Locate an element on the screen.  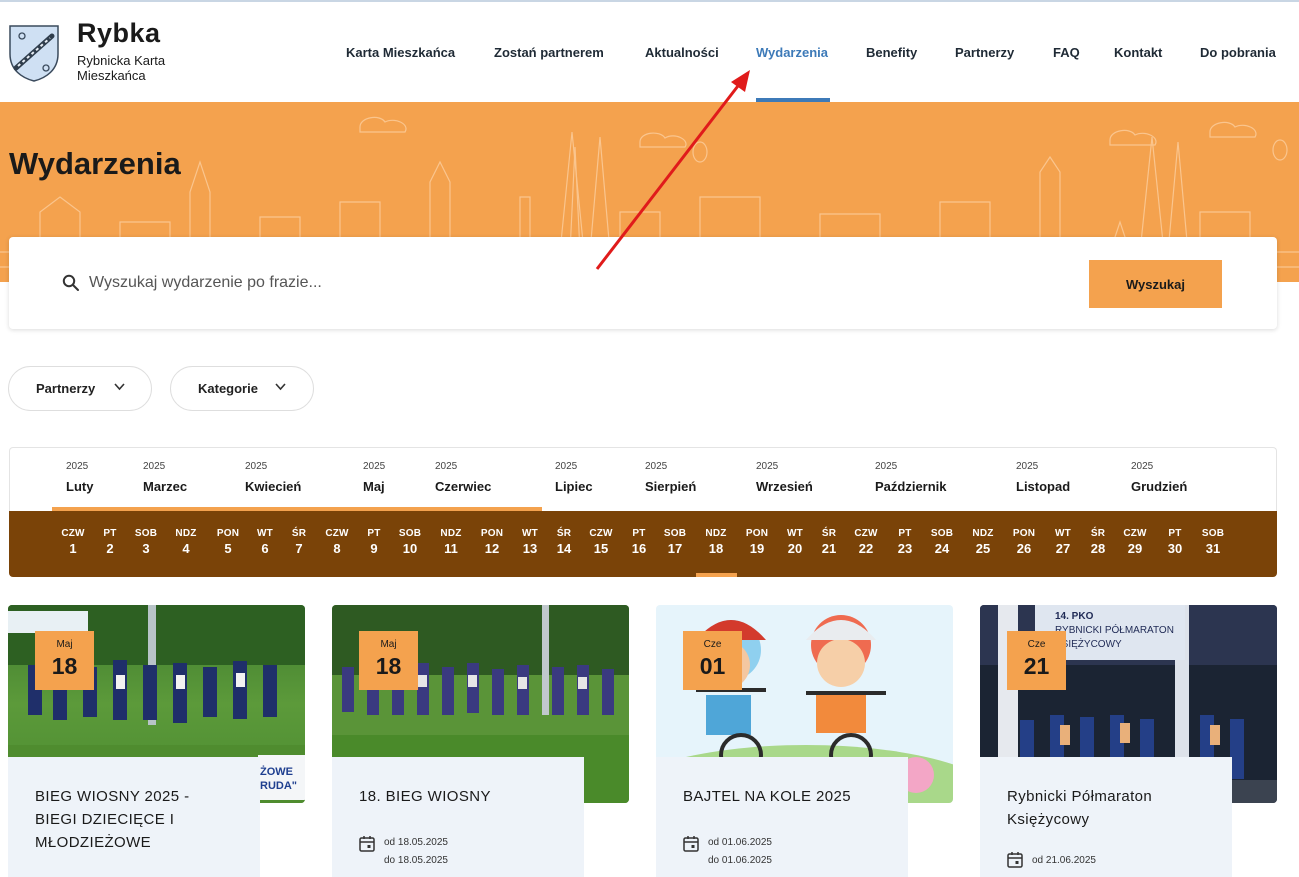
month-tab-czerwiec: 2025 Czerwiec is located at coordinates (463, 477).